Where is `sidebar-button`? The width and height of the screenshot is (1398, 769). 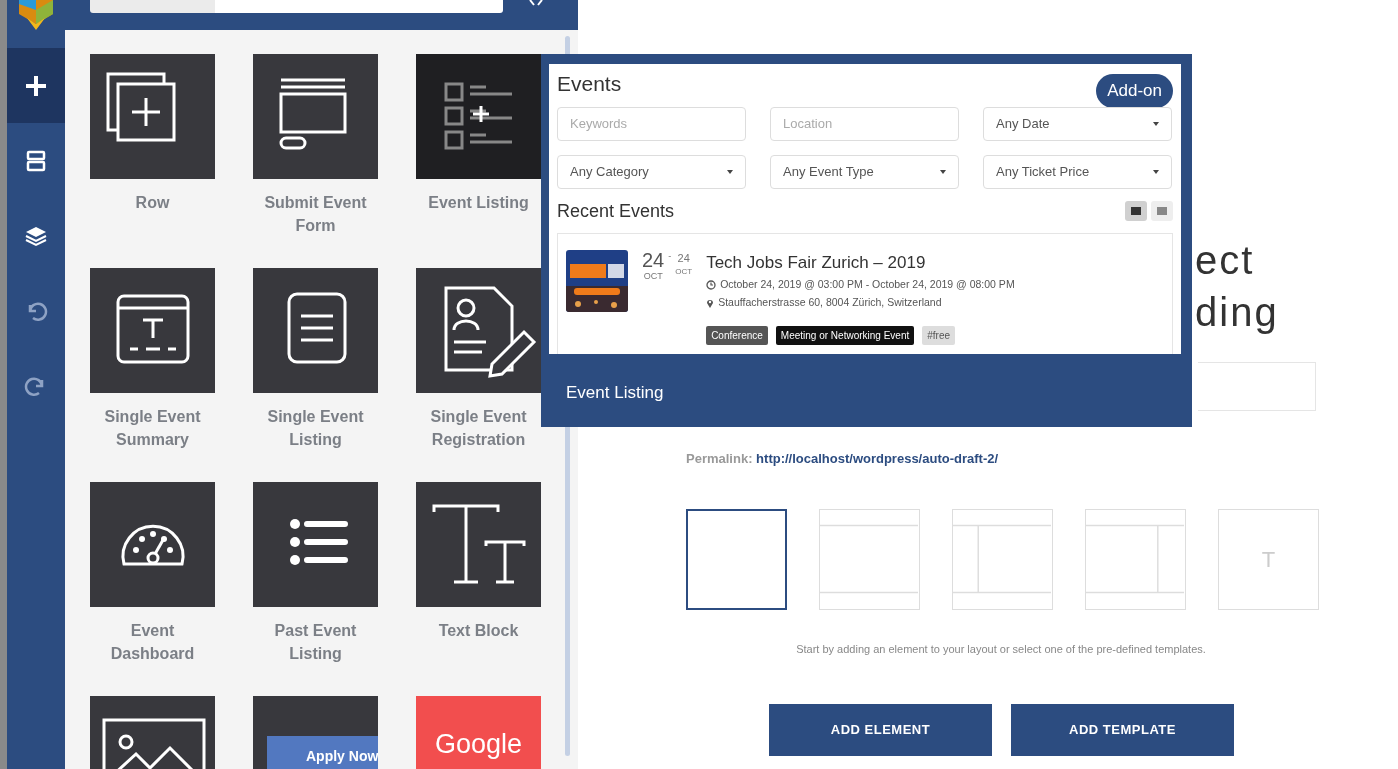
sidebar-button is located at coordinates (36, 85).